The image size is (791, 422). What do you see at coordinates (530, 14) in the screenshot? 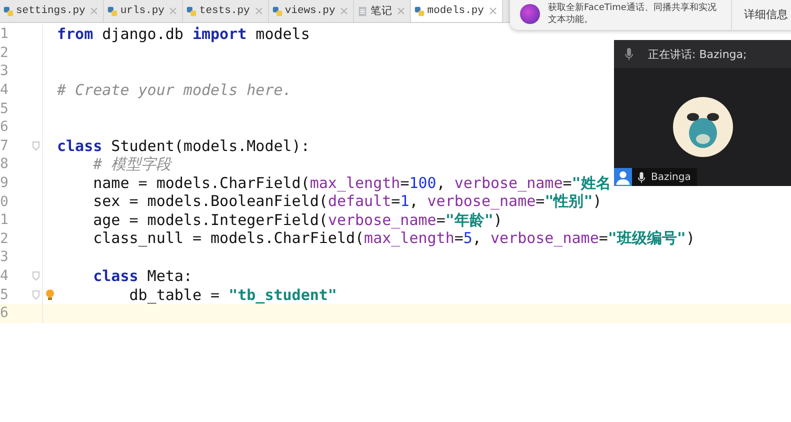
I see `app-icon` at bounding box center [530, 14].